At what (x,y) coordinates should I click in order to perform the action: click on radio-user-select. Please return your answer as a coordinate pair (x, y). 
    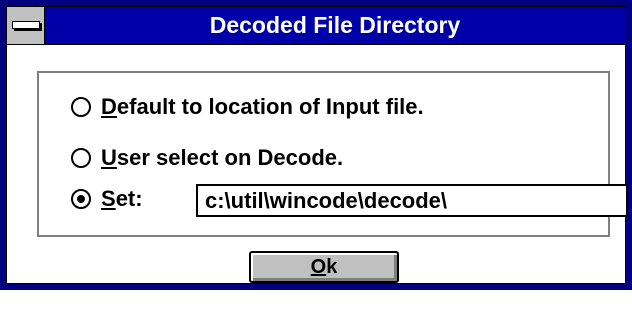
    Looking at the image, I should click on (81, 158).